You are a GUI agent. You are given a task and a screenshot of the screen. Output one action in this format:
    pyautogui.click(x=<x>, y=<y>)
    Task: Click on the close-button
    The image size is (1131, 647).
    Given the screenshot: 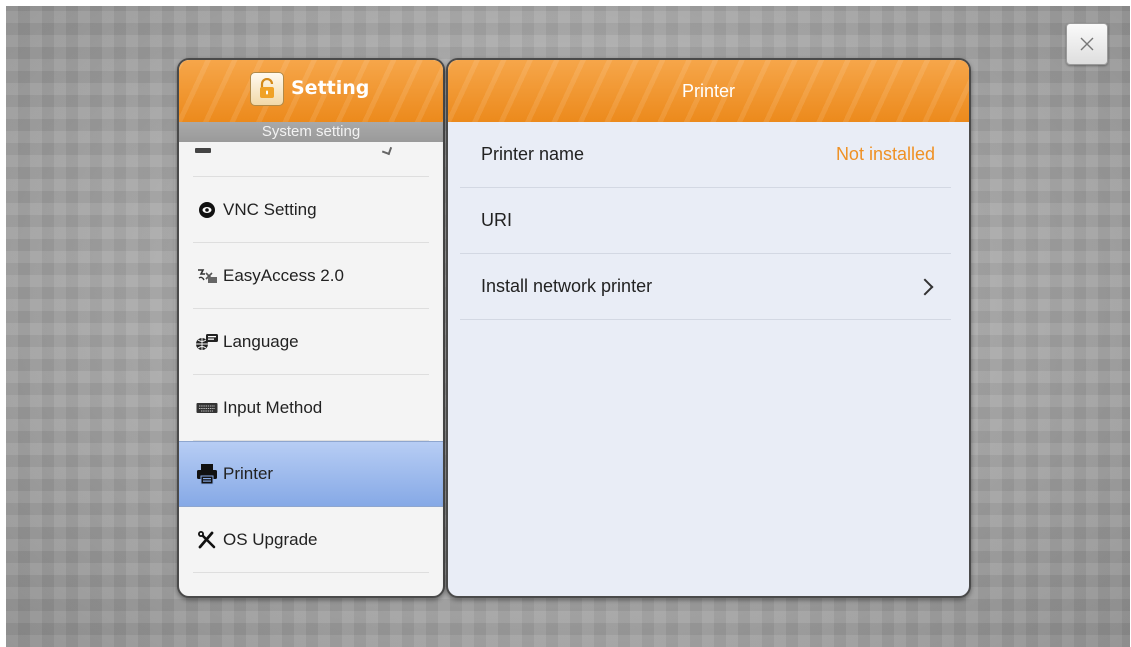 What is the action you would take?
    pyautogui.click(x=1087, y=44)
    